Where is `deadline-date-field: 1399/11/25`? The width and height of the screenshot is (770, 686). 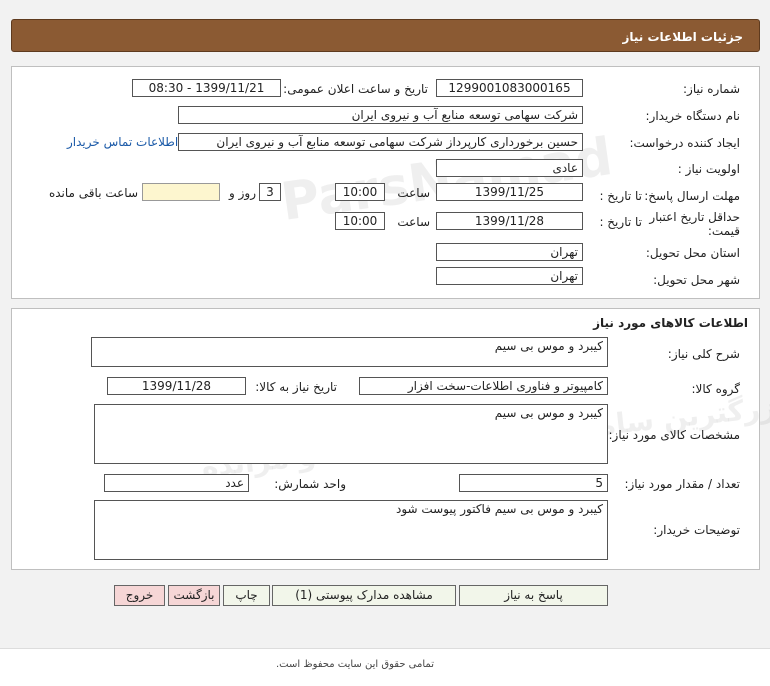 deadline-date-field: 1399/11/25 is located at coordinates (509, 192).